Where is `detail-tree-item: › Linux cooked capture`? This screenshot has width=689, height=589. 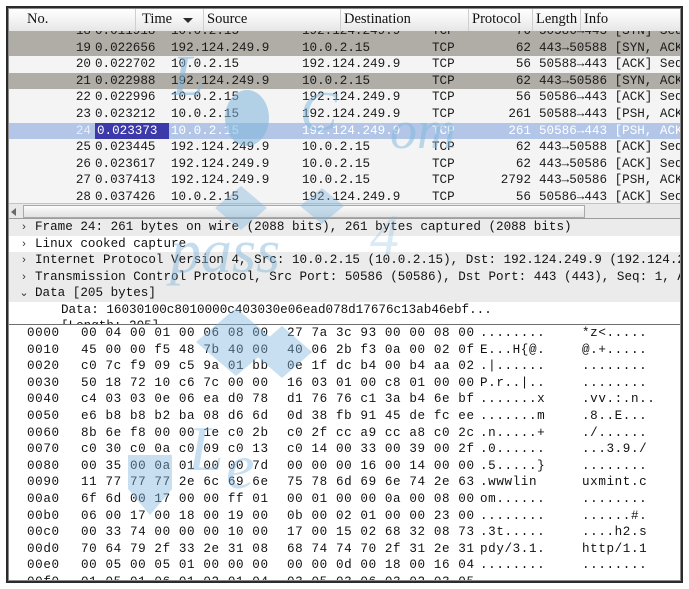 detail-tree-item: › Linux cooked capture is located at coordinates (344, 244).